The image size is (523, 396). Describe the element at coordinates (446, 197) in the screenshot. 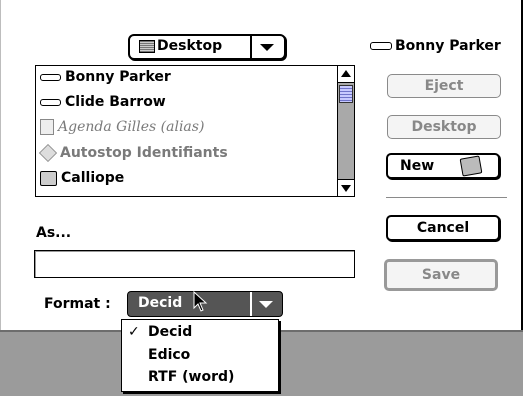

I see `button-separator` at that location.